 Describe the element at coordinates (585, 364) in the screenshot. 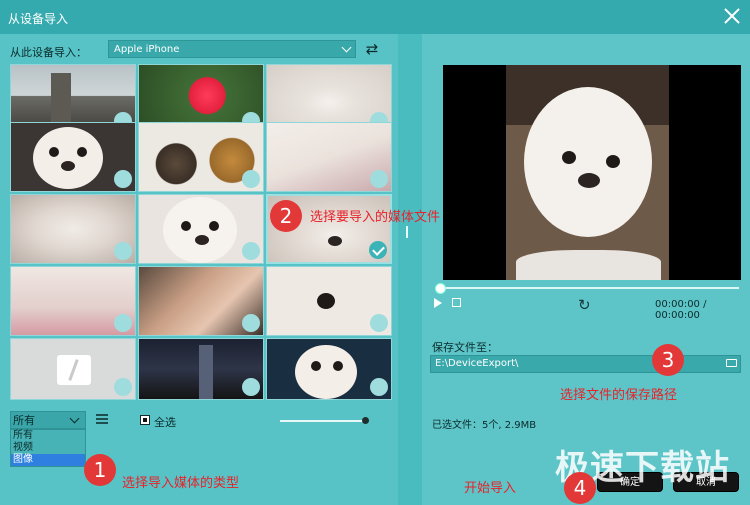

I see `save-path-field: E:\DeviceExport\` at that location.